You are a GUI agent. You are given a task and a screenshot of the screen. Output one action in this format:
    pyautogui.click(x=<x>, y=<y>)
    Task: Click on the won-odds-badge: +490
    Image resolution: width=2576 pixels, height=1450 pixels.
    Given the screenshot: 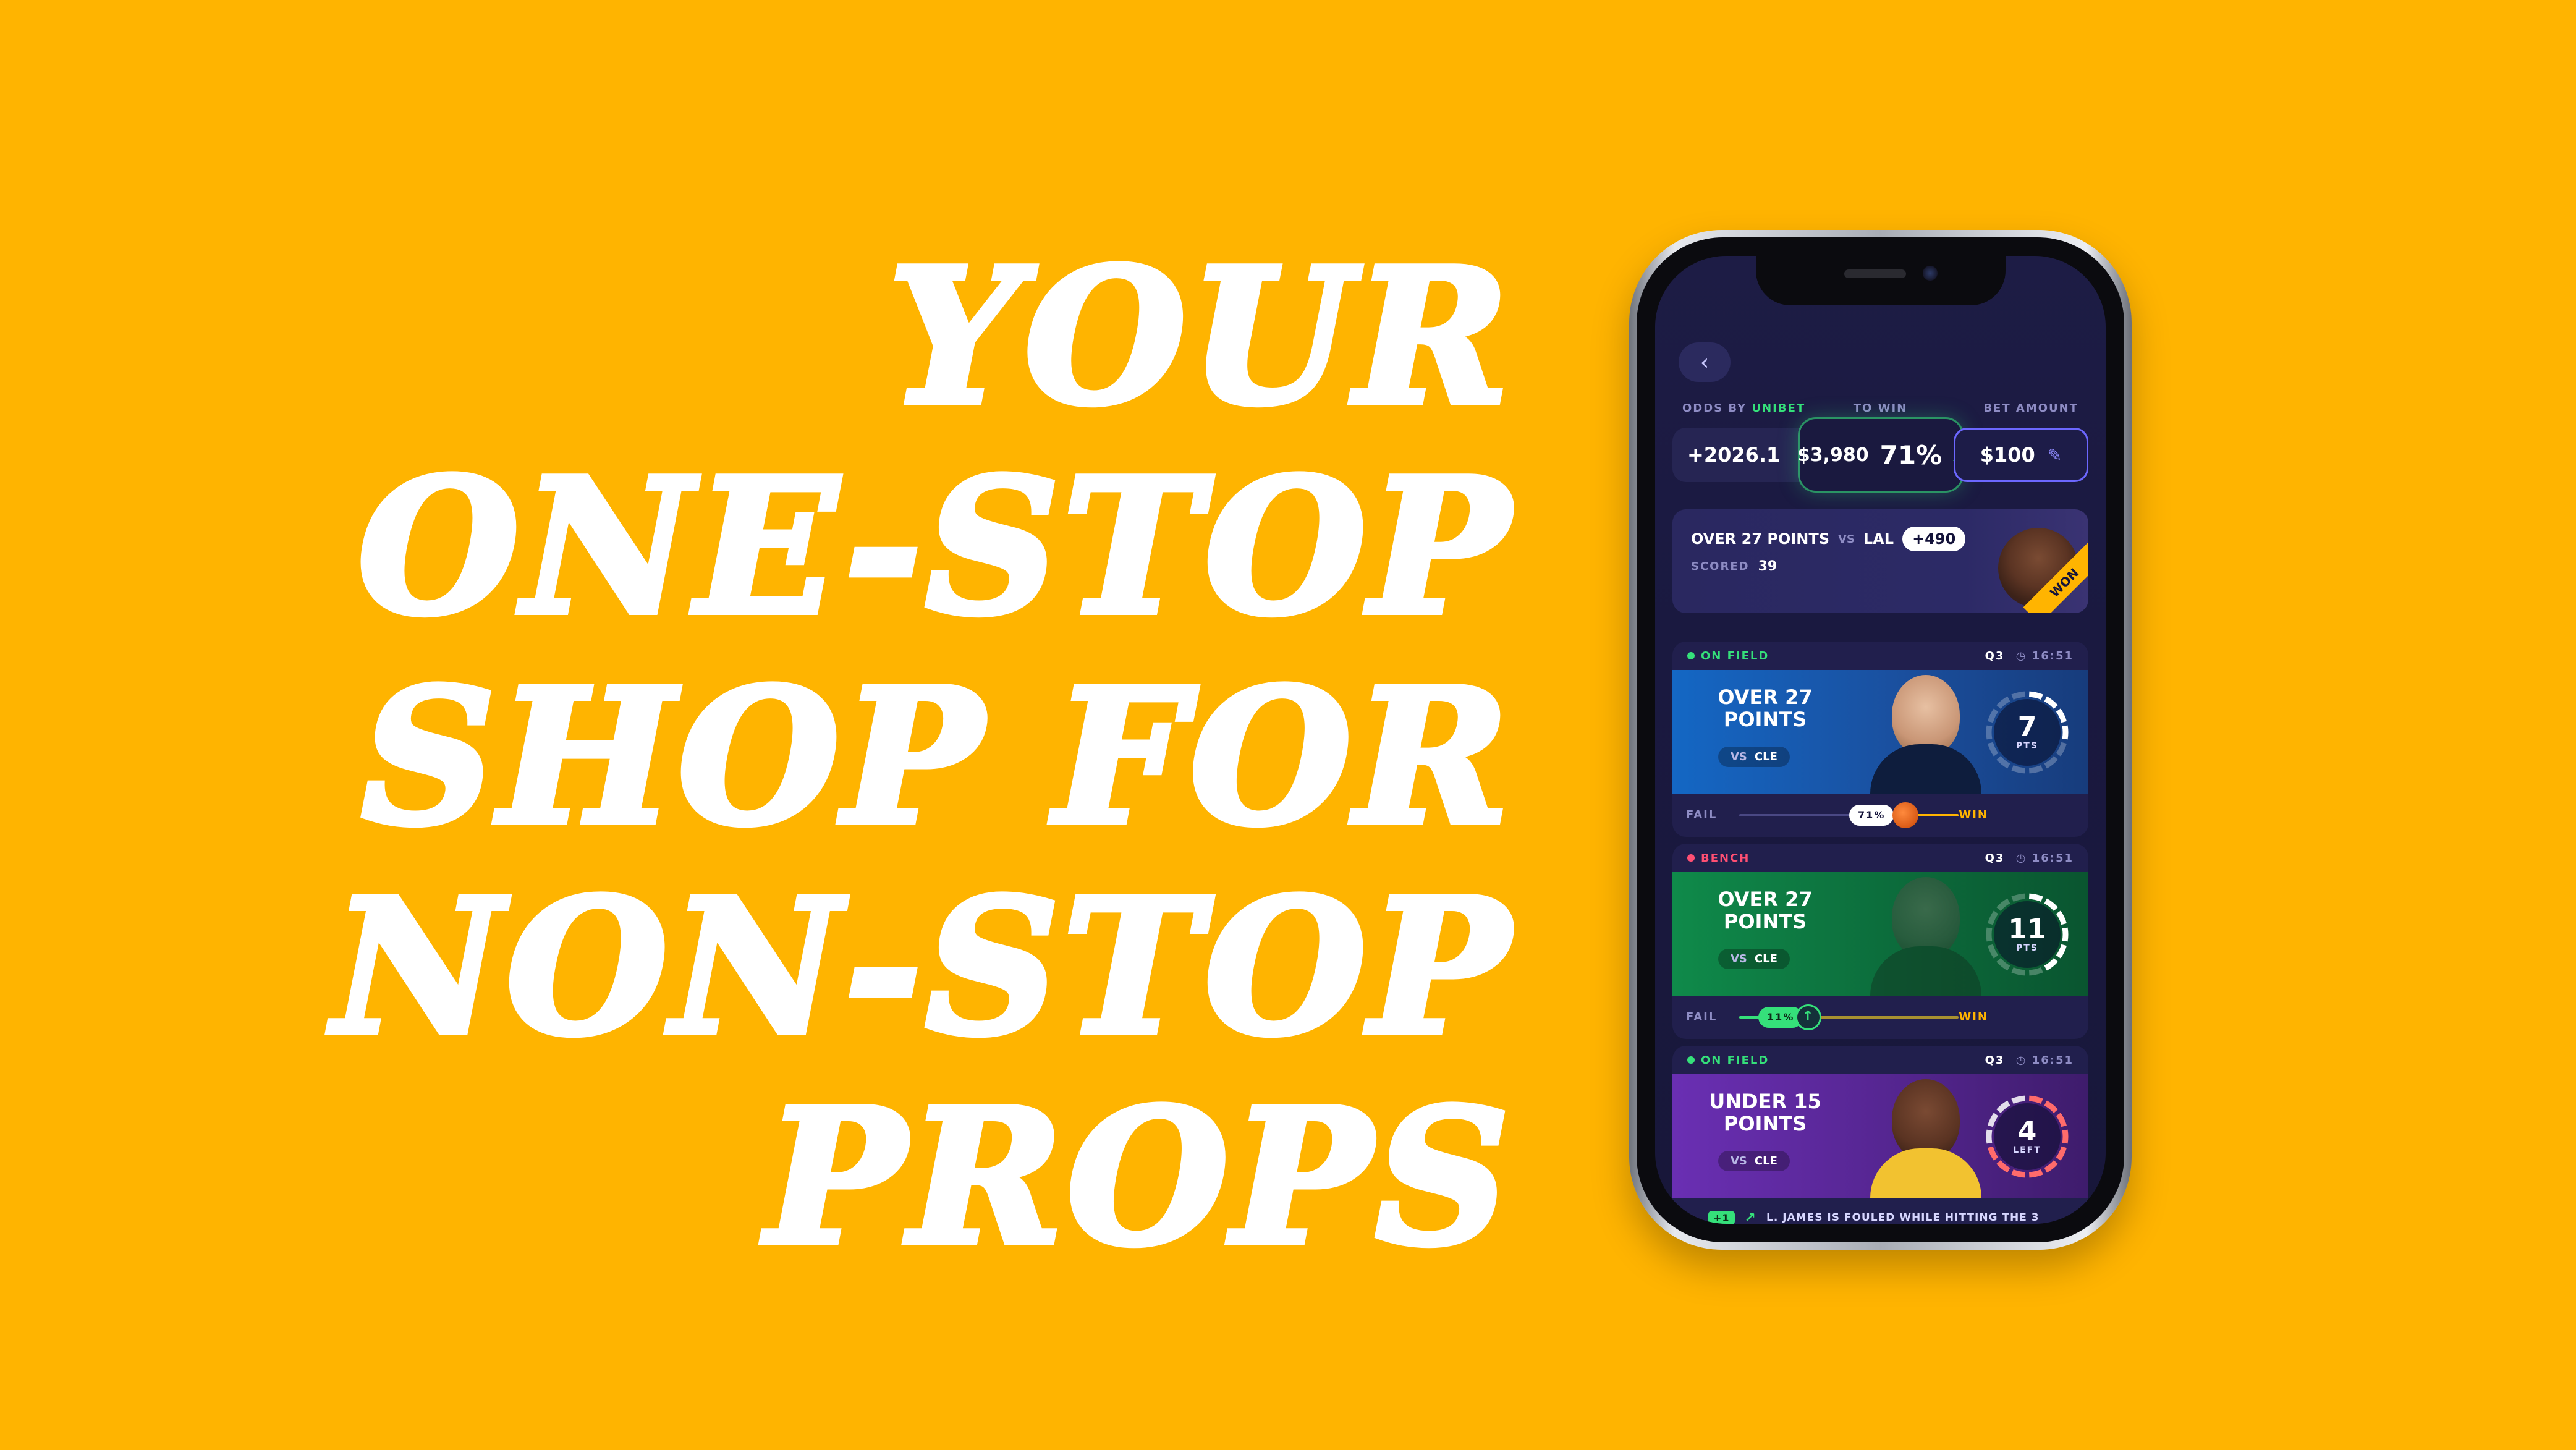 What is the action you would take?
    pyautogui.click(x=1934, y=539)
    